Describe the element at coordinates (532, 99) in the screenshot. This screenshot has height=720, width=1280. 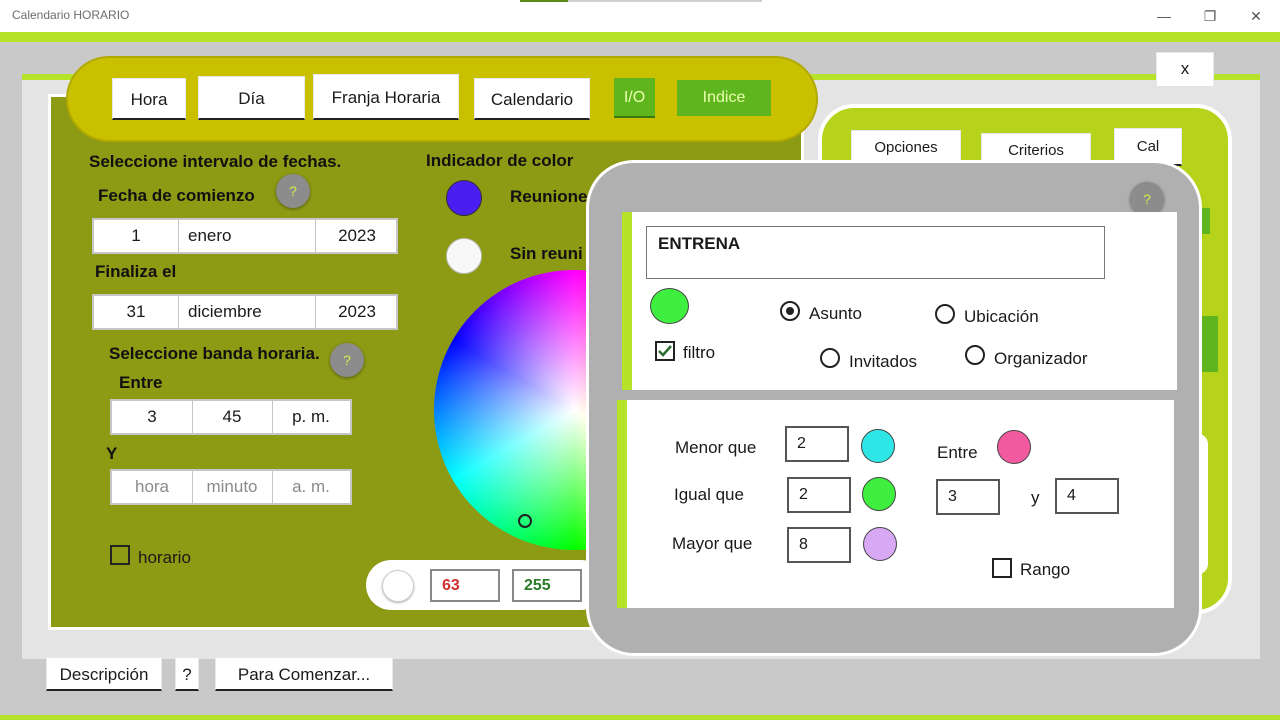
I see `tab-calendario: Calendario` at that location.